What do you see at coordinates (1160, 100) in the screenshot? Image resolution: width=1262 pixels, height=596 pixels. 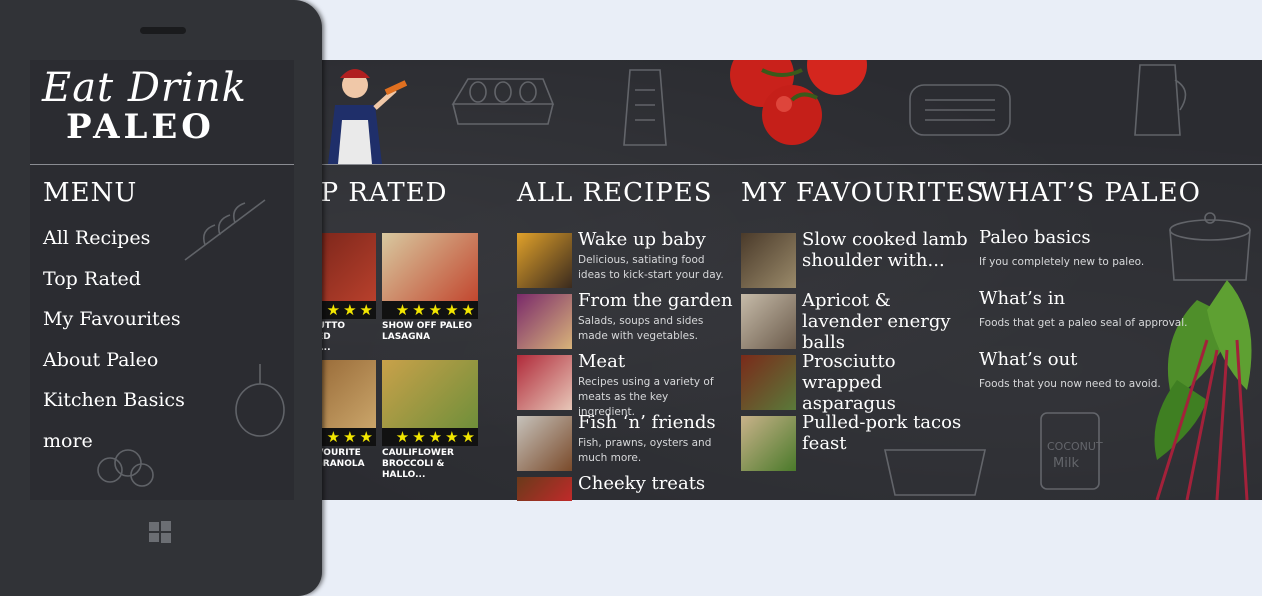 I see `jug-doodle-icon` at bounding box center [1160, 100].